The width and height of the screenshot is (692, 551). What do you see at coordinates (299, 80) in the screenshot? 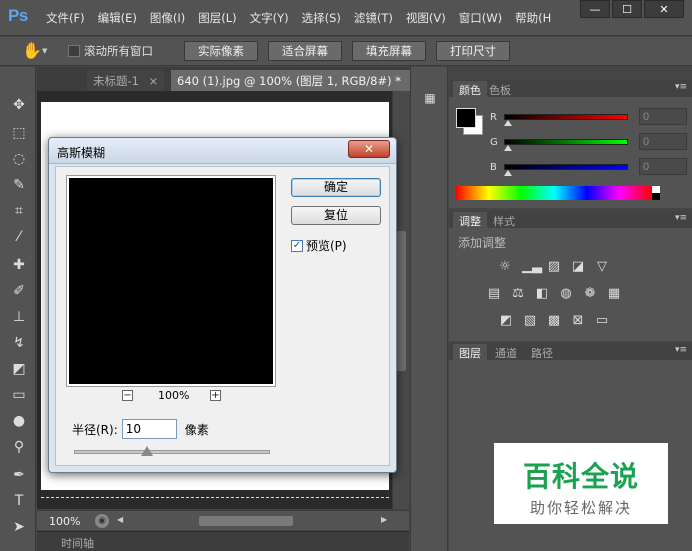
I see `tab-640-jpg: 640 (1).jpg @ 100% (图层 1, RGB/8#) * ×` at bounding box center [299, 80].